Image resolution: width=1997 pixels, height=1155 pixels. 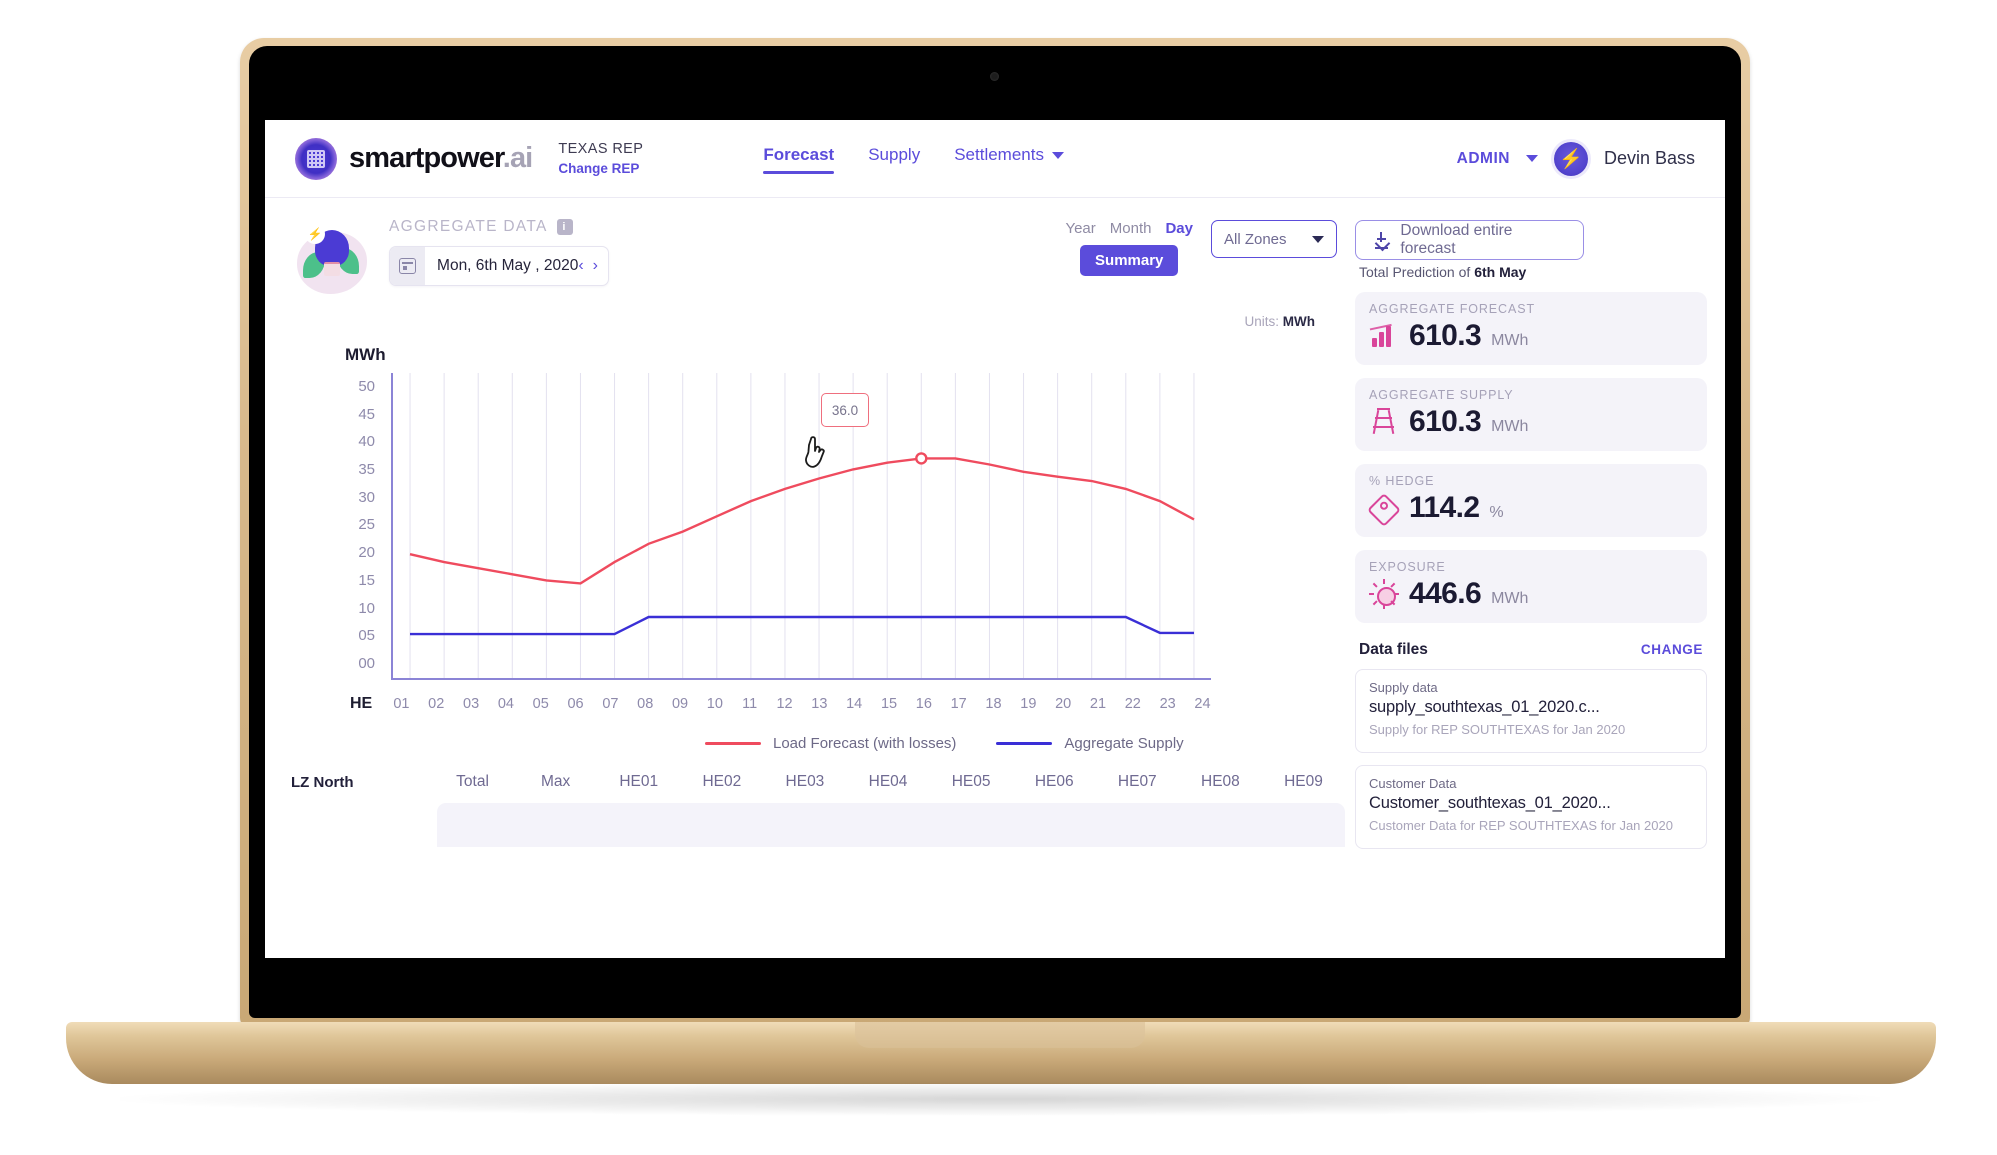 I want to click on x-axis-tick: 15, so click(x=889, y=704).